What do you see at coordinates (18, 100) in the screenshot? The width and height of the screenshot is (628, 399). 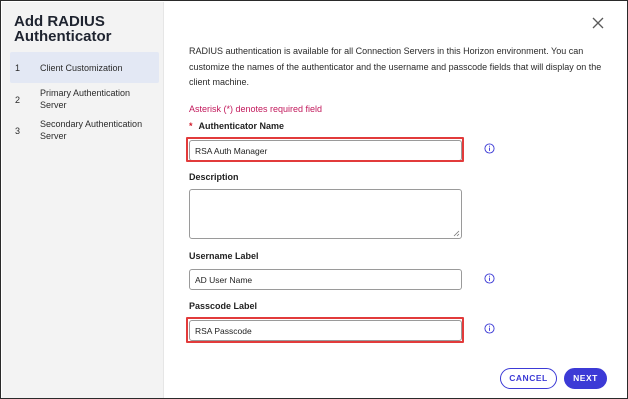 I see `step-number: 2` at bounding box center [18, 100].